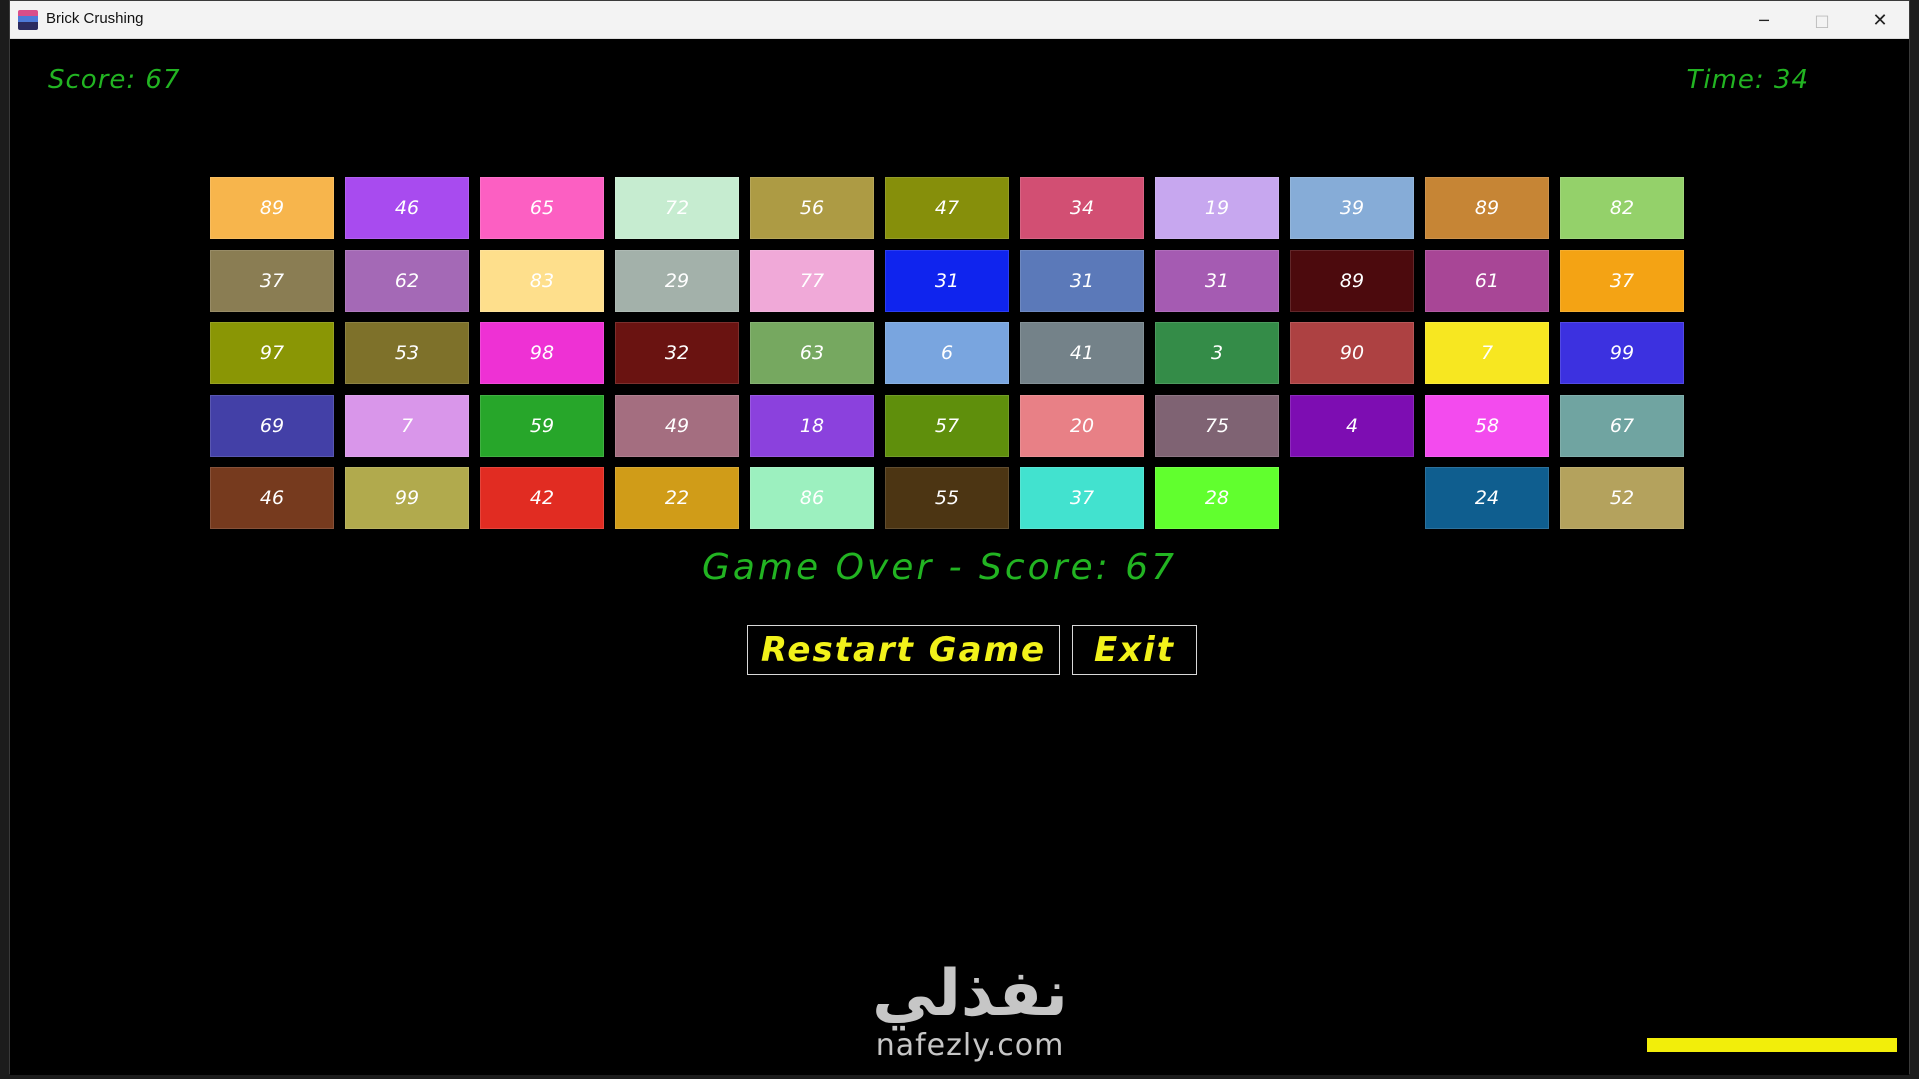 The height and width of the screenshot is (1079, 1919). What do you see at coordinates (1352, 353) in the screenshot?
I see `brick: 90` at bounding box center [1352, 353].